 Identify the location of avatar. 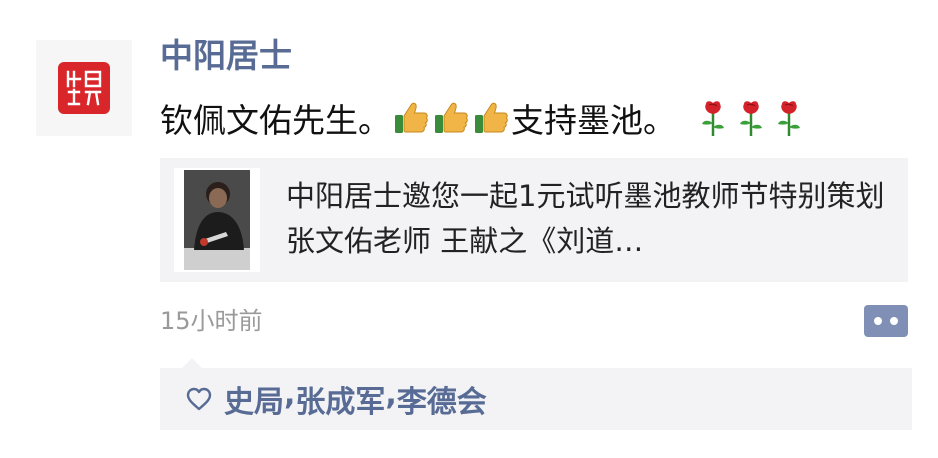
(84, 88).